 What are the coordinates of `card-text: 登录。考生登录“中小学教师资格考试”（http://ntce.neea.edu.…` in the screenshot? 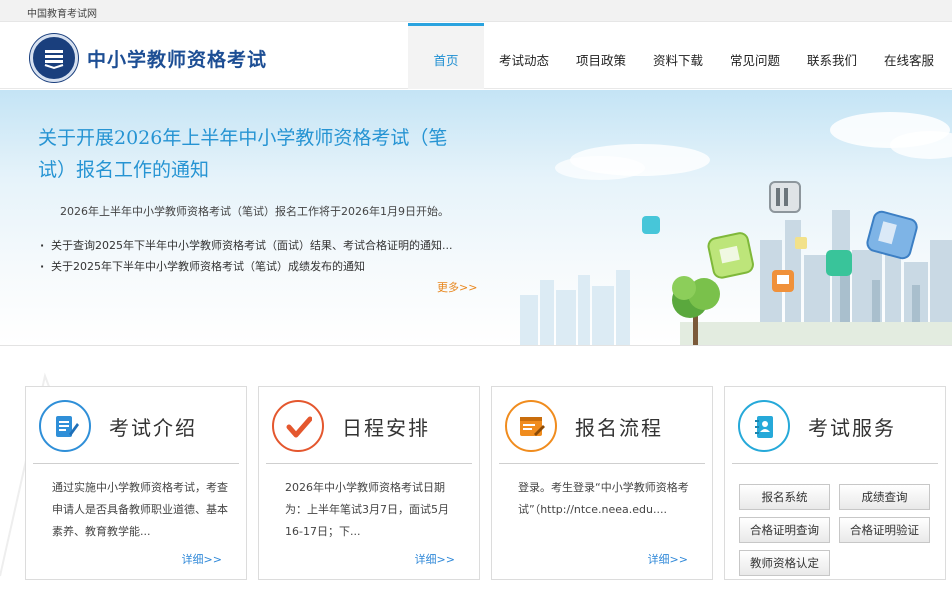 It's located at (603, 498).